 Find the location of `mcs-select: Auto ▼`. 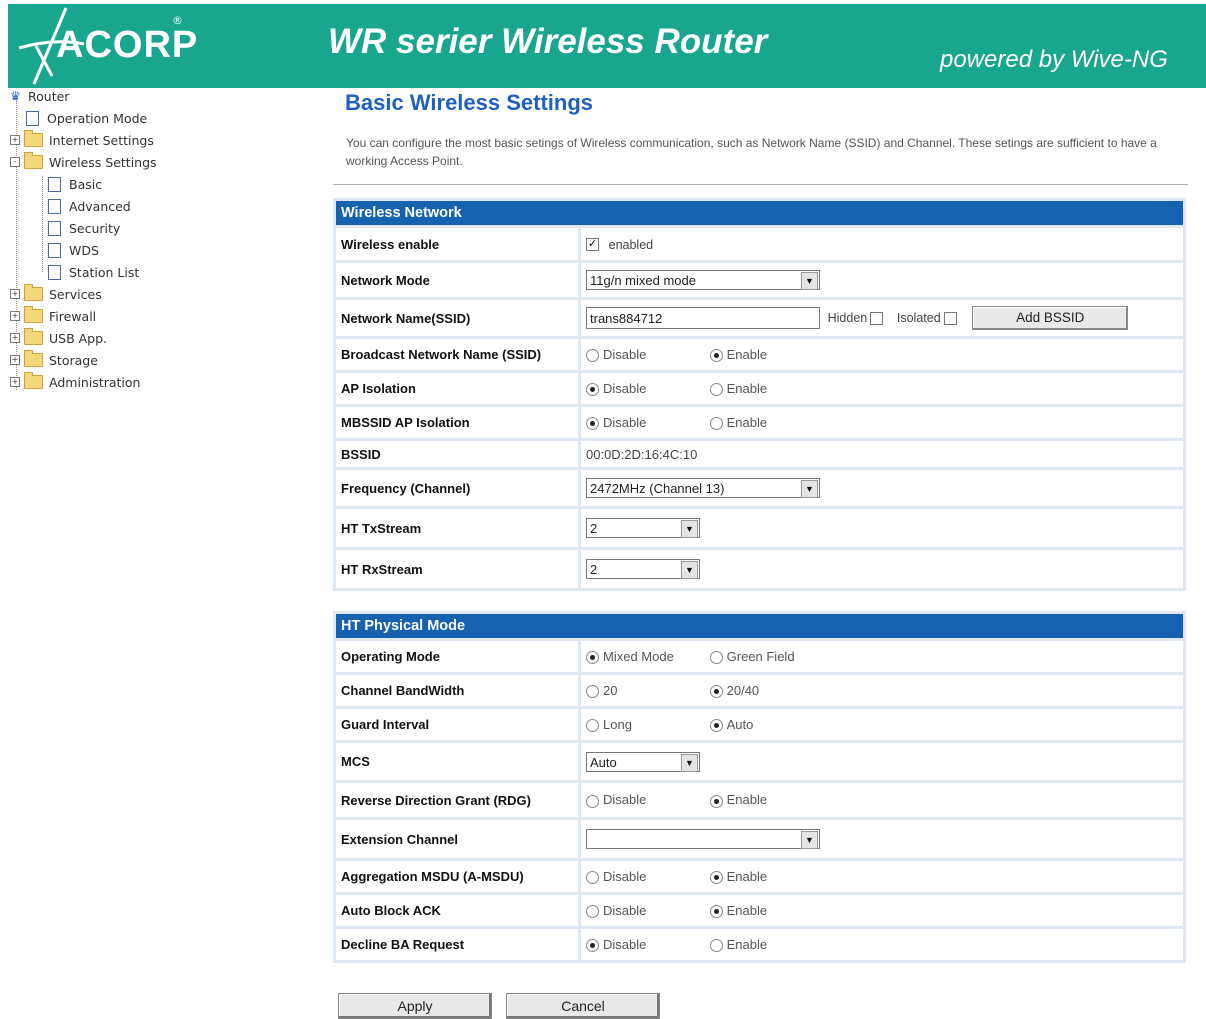

mcs-select: Auto ▼ is located at coordinates (643, 761).